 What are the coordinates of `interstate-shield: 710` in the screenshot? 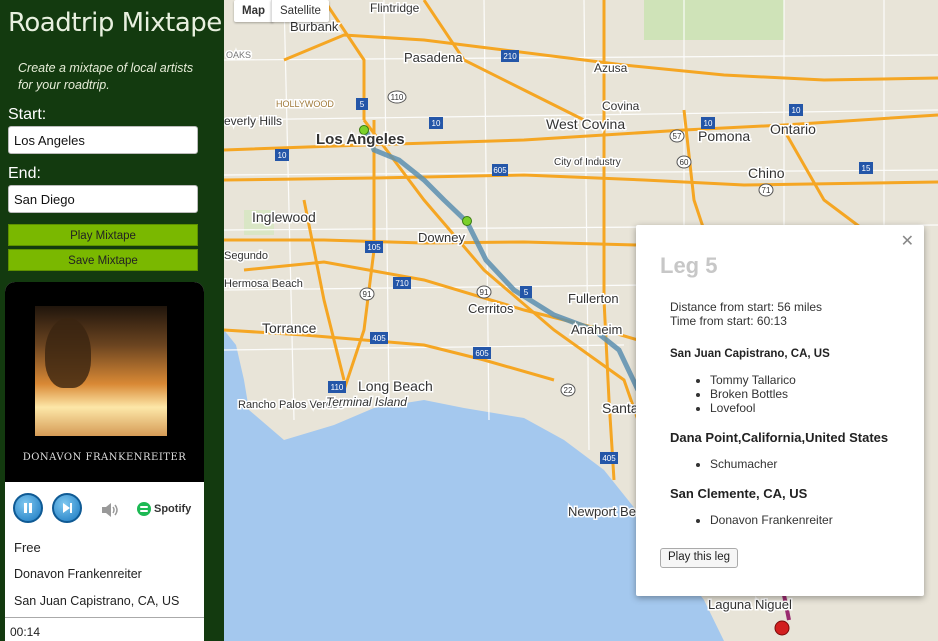 It's located at (402, 283).